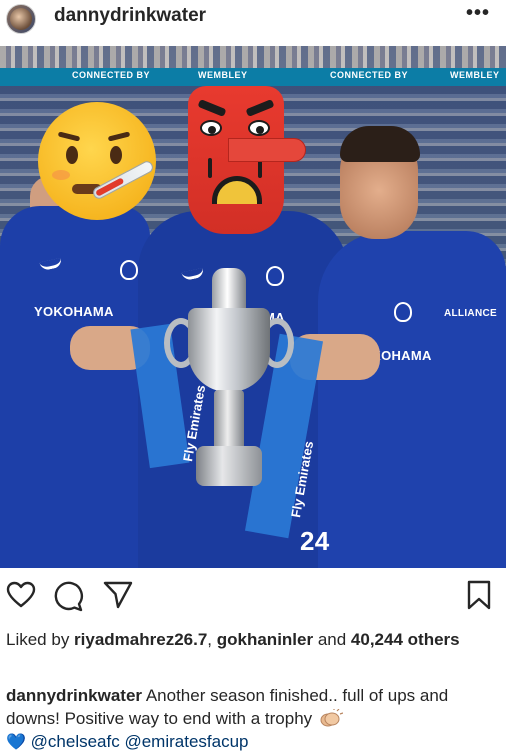  I want to click on bookmark-icon, so click(479, 595).